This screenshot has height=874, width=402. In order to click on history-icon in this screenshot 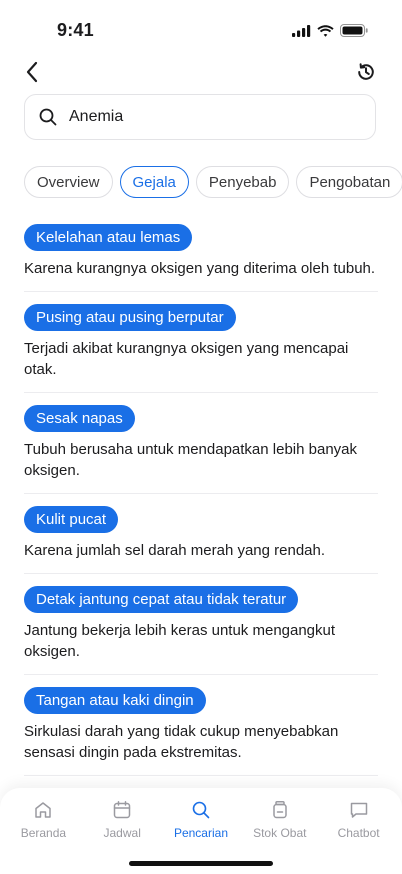, I will do `click(366, 71)`.